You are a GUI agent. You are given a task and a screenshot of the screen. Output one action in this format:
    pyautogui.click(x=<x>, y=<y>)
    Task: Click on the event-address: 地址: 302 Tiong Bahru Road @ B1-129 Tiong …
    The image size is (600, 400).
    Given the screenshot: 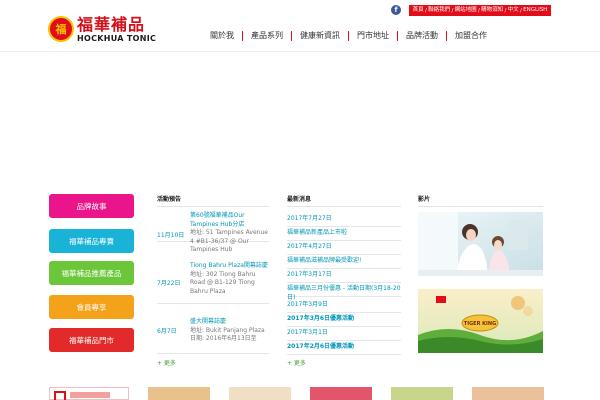 What is the action you would take?
    pyautogui.click(x=223, y=282)
    